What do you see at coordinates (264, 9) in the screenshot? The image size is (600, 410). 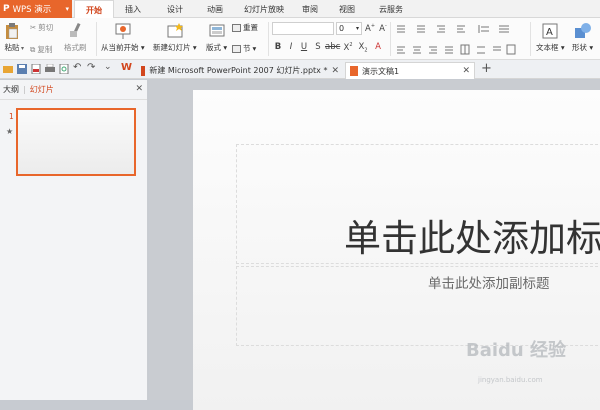 I see `tab-slideshow: 幻灯片放映` at bounding box center [264, 9].